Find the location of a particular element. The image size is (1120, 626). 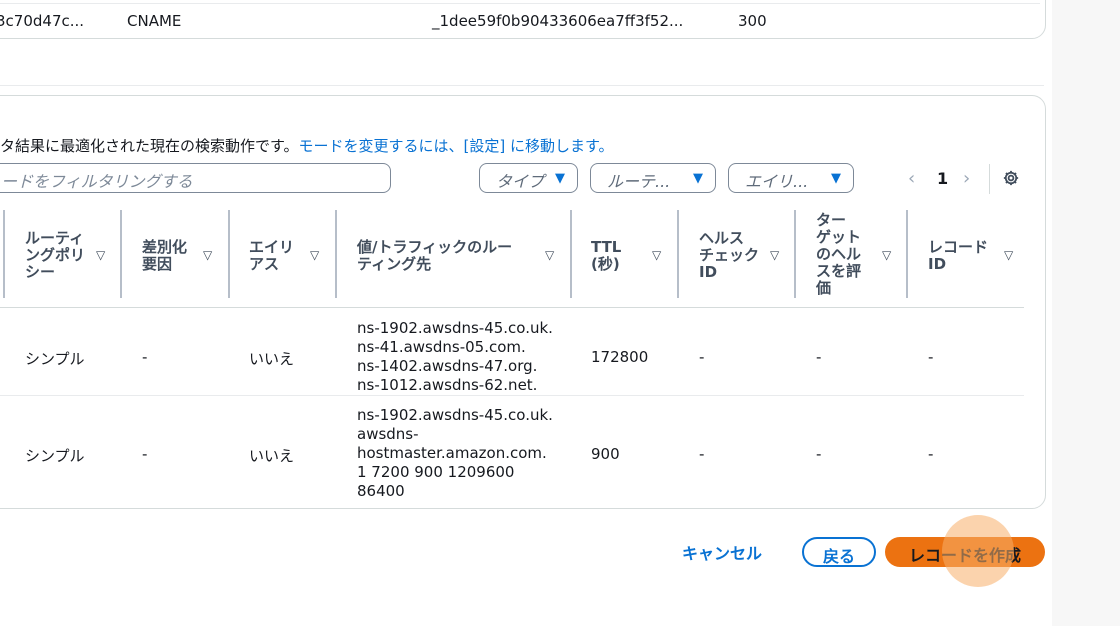

page-scrollbar is located at coordinates (1086, 313).